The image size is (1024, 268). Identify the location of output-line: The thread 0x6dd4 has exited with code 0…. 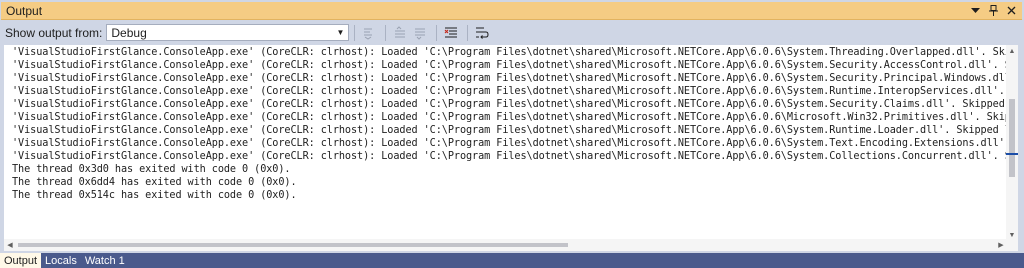
(154, 182).